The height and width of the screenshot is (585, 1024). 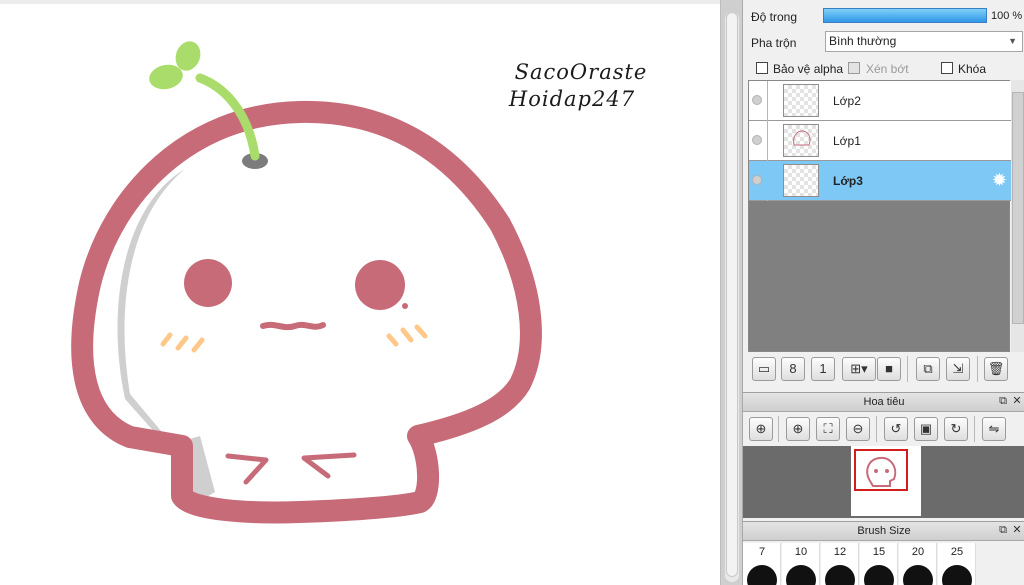 What do you see at coordinates (972, 69) in the screenshot?
I see `lock-label: Khóa` at bounding box center [972, 69].